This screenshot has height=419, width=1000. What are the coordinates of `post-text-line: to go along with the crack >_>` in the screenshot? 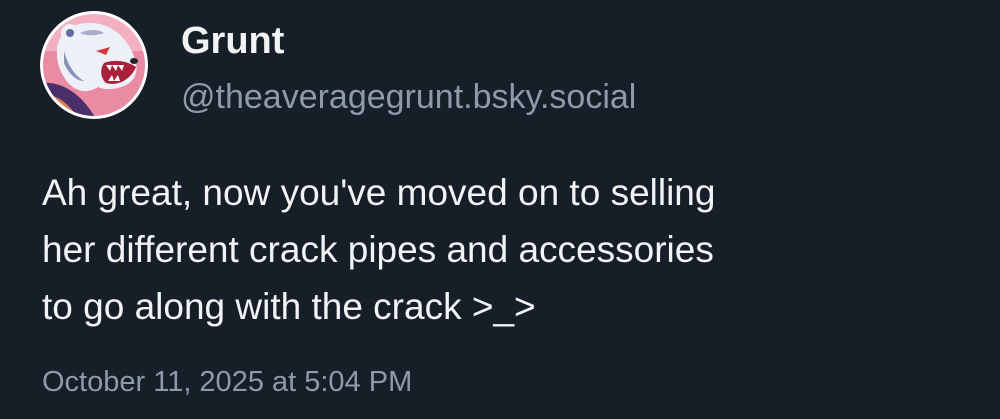 It's located at (289, 306).